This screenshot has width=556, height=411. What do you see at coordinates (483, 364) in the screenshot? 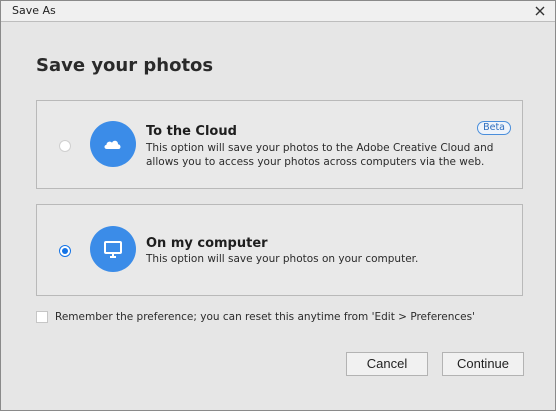
I see `continue-button: Continue` at bounding box center [483, 364].